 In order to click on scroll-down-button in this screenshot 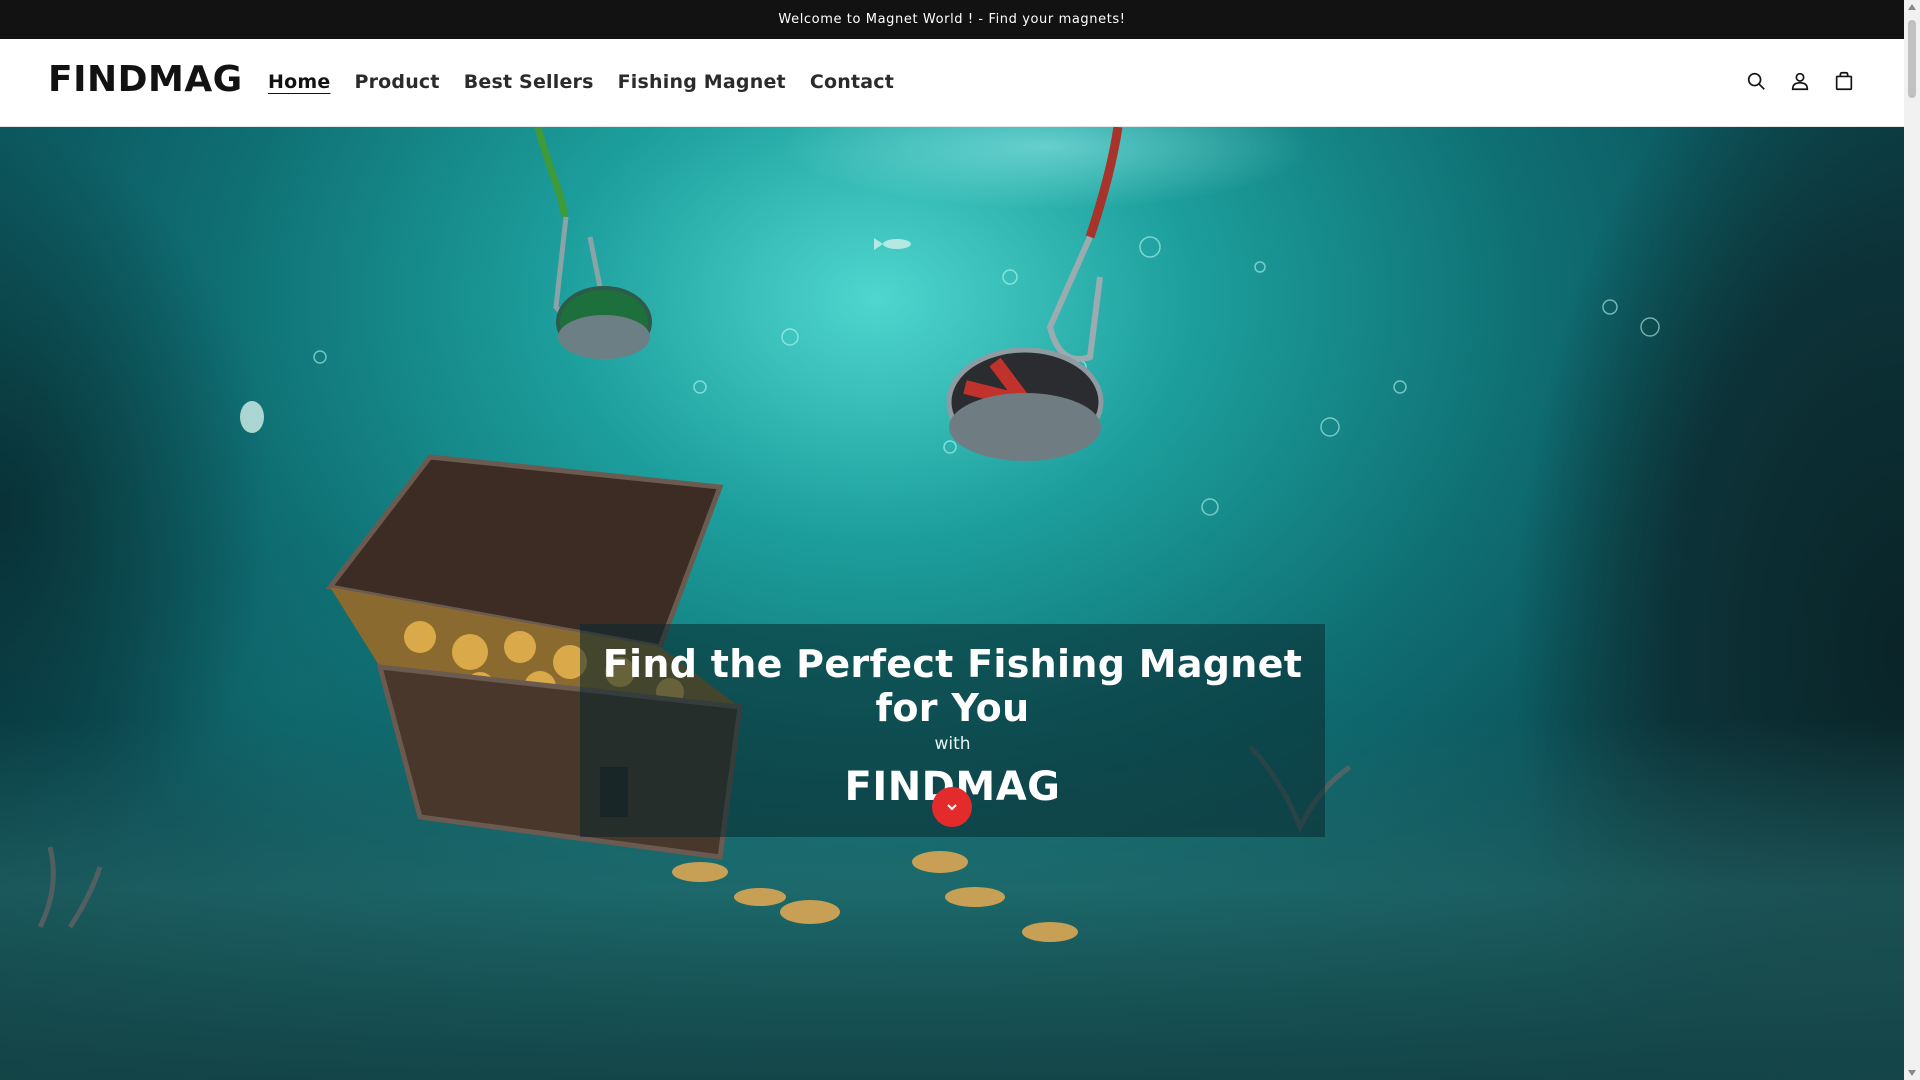, I will do `click(952, 807)`.